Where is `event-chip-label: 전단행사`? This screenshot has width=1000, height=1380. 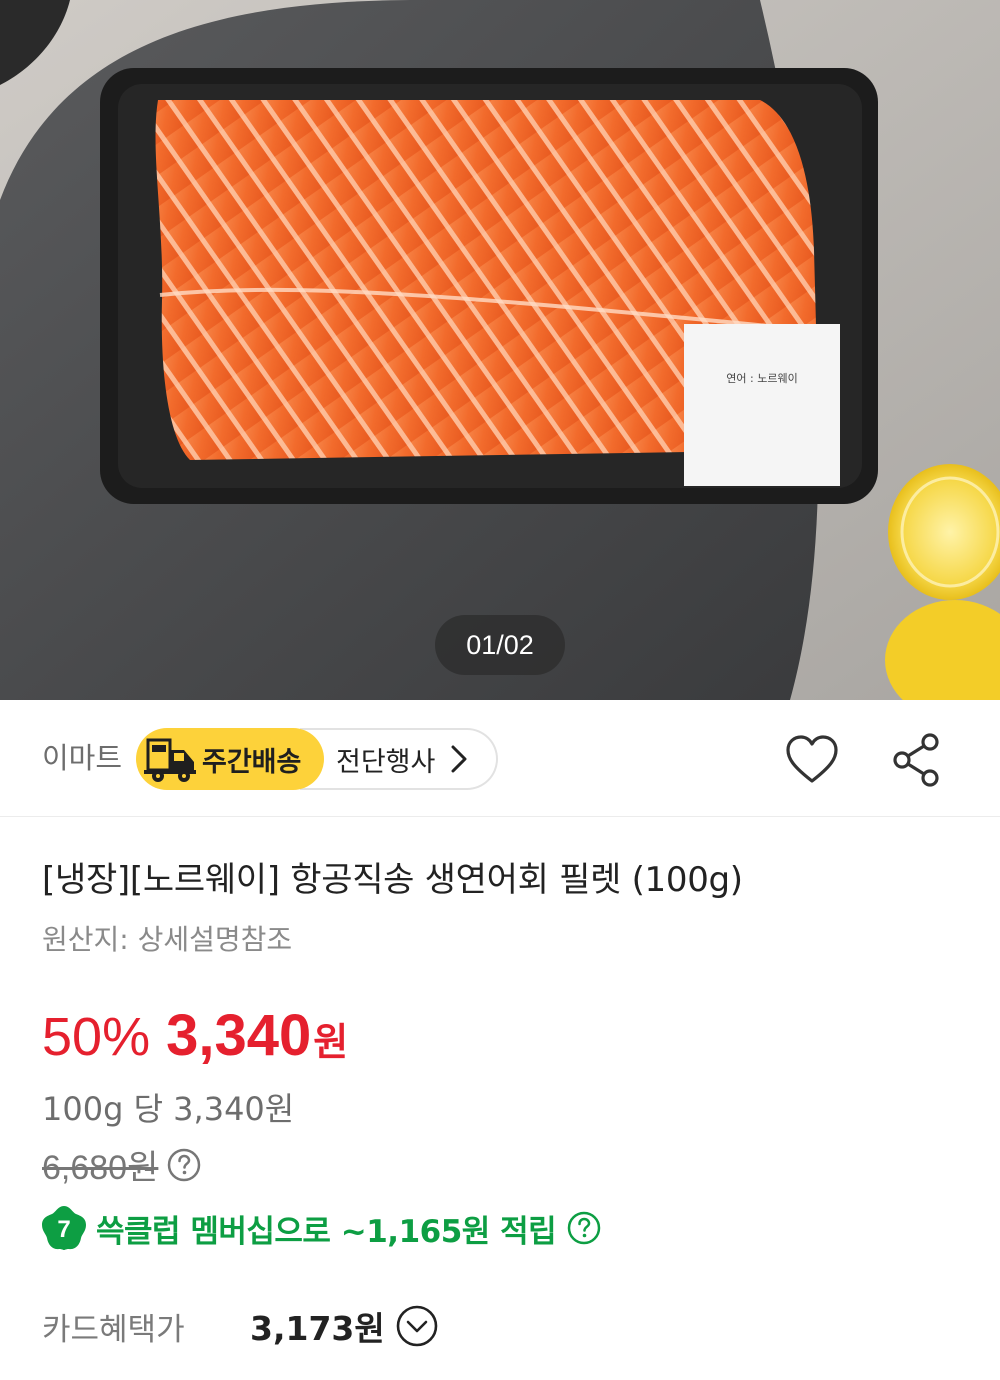 event-chip-label: 전단행사 is located at coordinates (386, 762).